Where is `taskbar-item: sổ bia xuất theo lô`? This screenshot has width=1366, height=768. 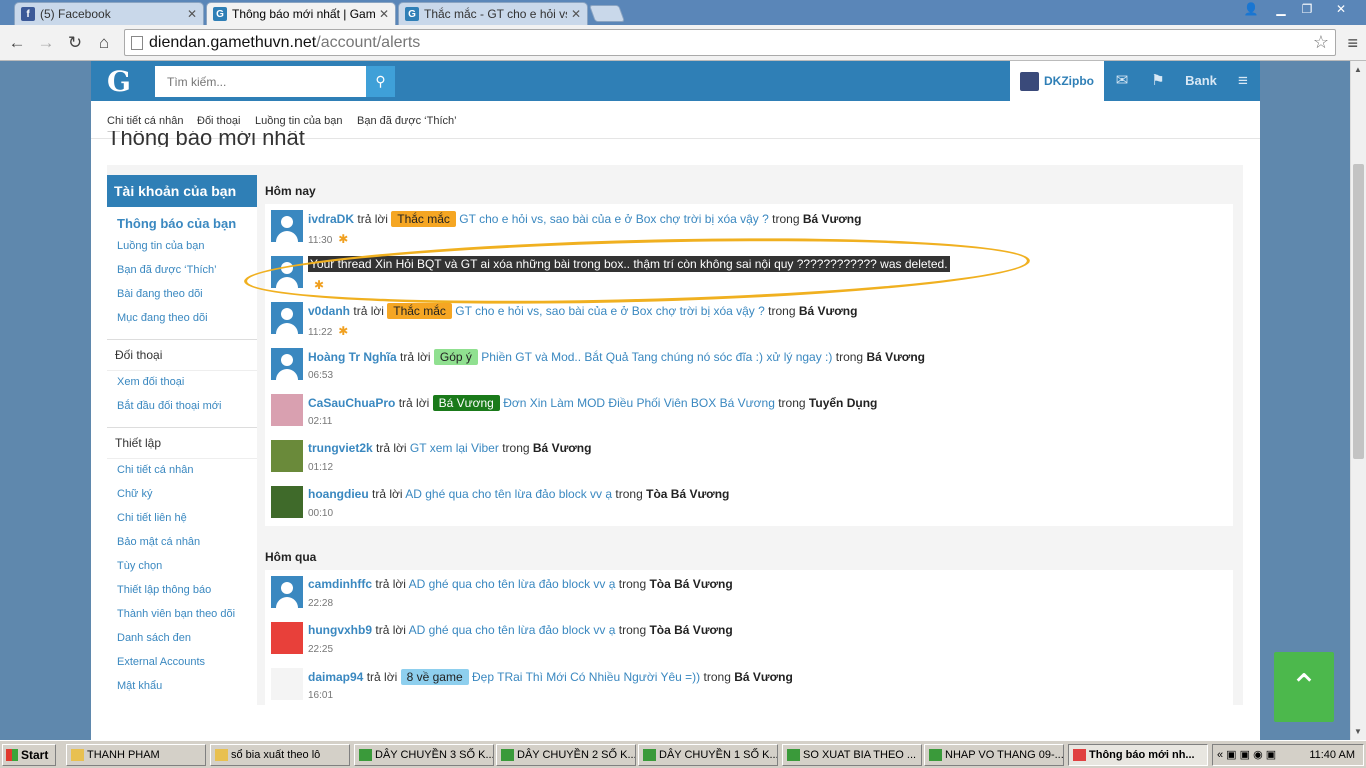
taskbar-item: sổ bia xuất theo lô is located at coordinates (280, 755).